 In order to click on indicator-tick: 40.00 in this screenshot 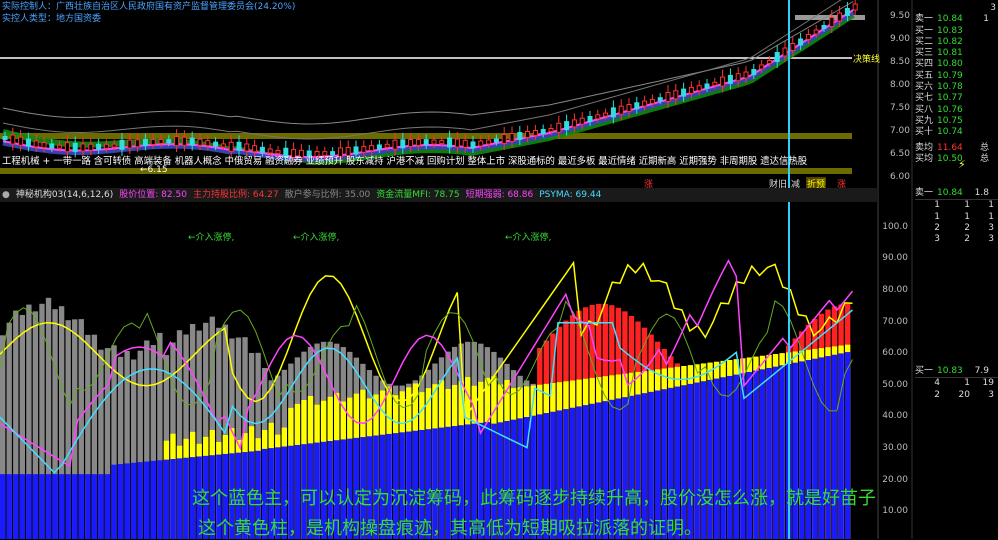, I will do `click(895, 416)`.